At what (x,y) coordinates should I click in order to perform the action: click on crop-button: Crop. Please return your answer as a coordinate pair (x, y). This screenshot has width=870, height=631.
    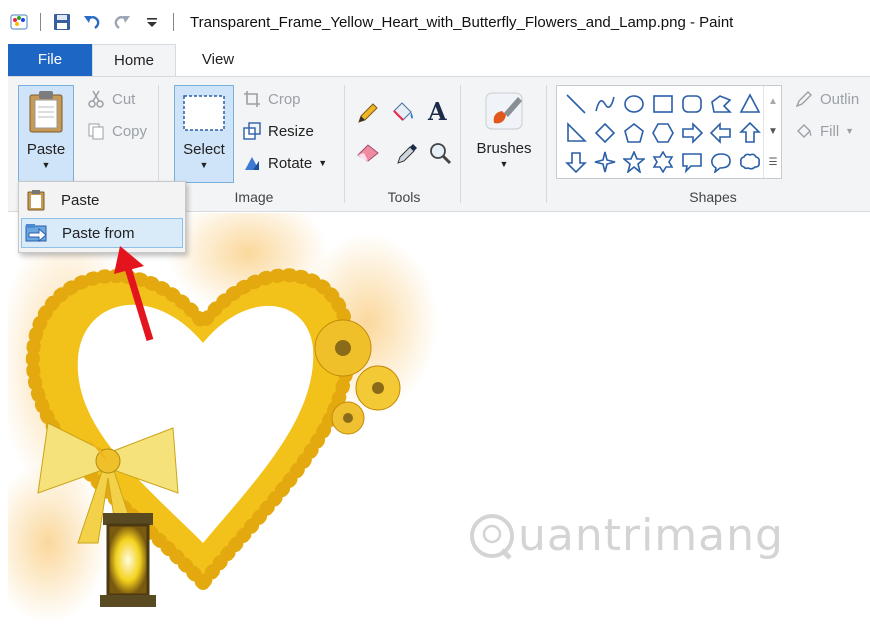
    Looking at the image, I should click on (271, 99).